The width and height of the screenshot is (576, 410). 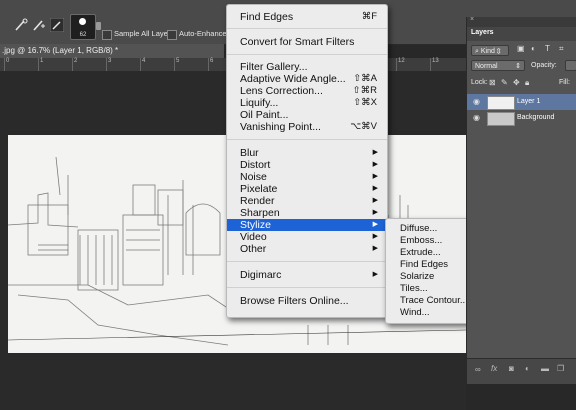 What do you see at coordinates (144, 61) in the screenshot?
I see `ruler-tick: 4` at bounding box center [144, 61].